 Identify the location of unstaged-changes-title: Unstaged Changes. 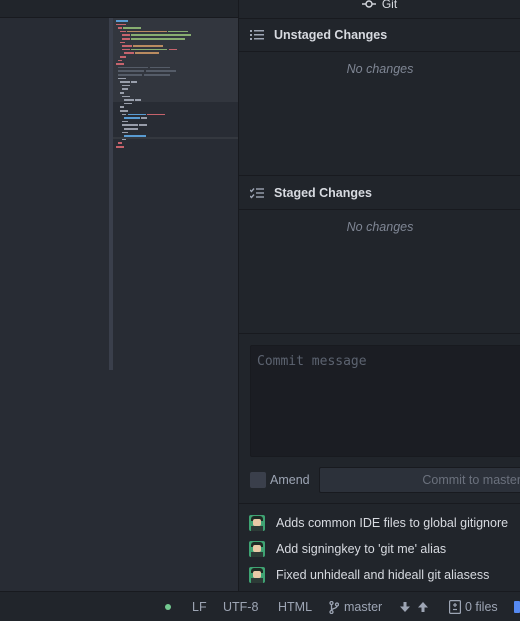
(331, 35).